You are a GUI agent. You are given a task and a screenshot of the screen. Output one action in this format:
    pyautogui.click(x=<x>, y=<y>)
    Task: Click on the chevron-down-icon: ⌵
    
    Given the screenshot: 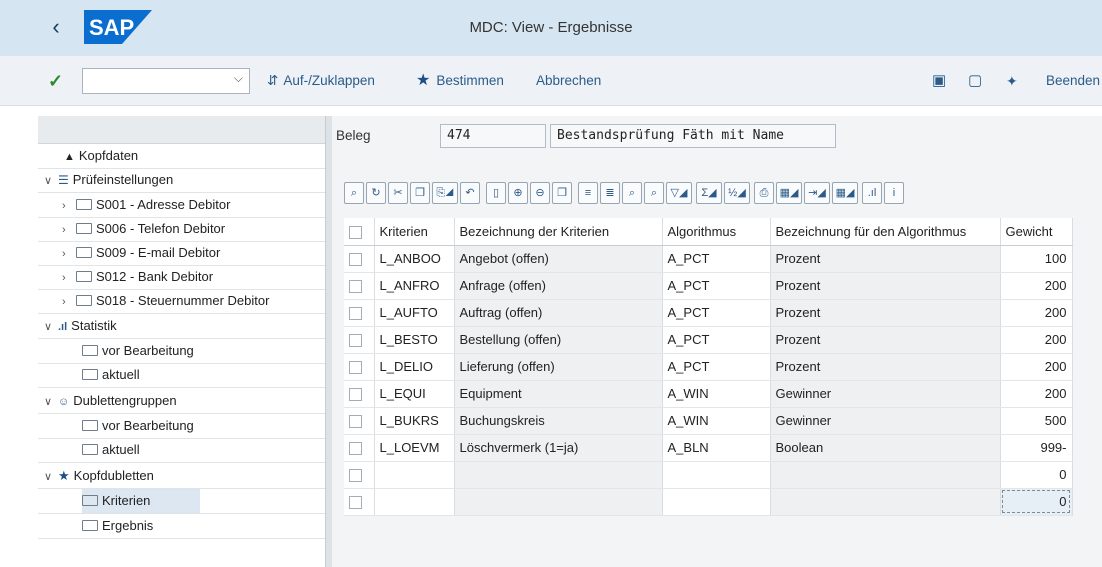 What is the action you would take?
    pyautogui.click(x=238, y=78)
    